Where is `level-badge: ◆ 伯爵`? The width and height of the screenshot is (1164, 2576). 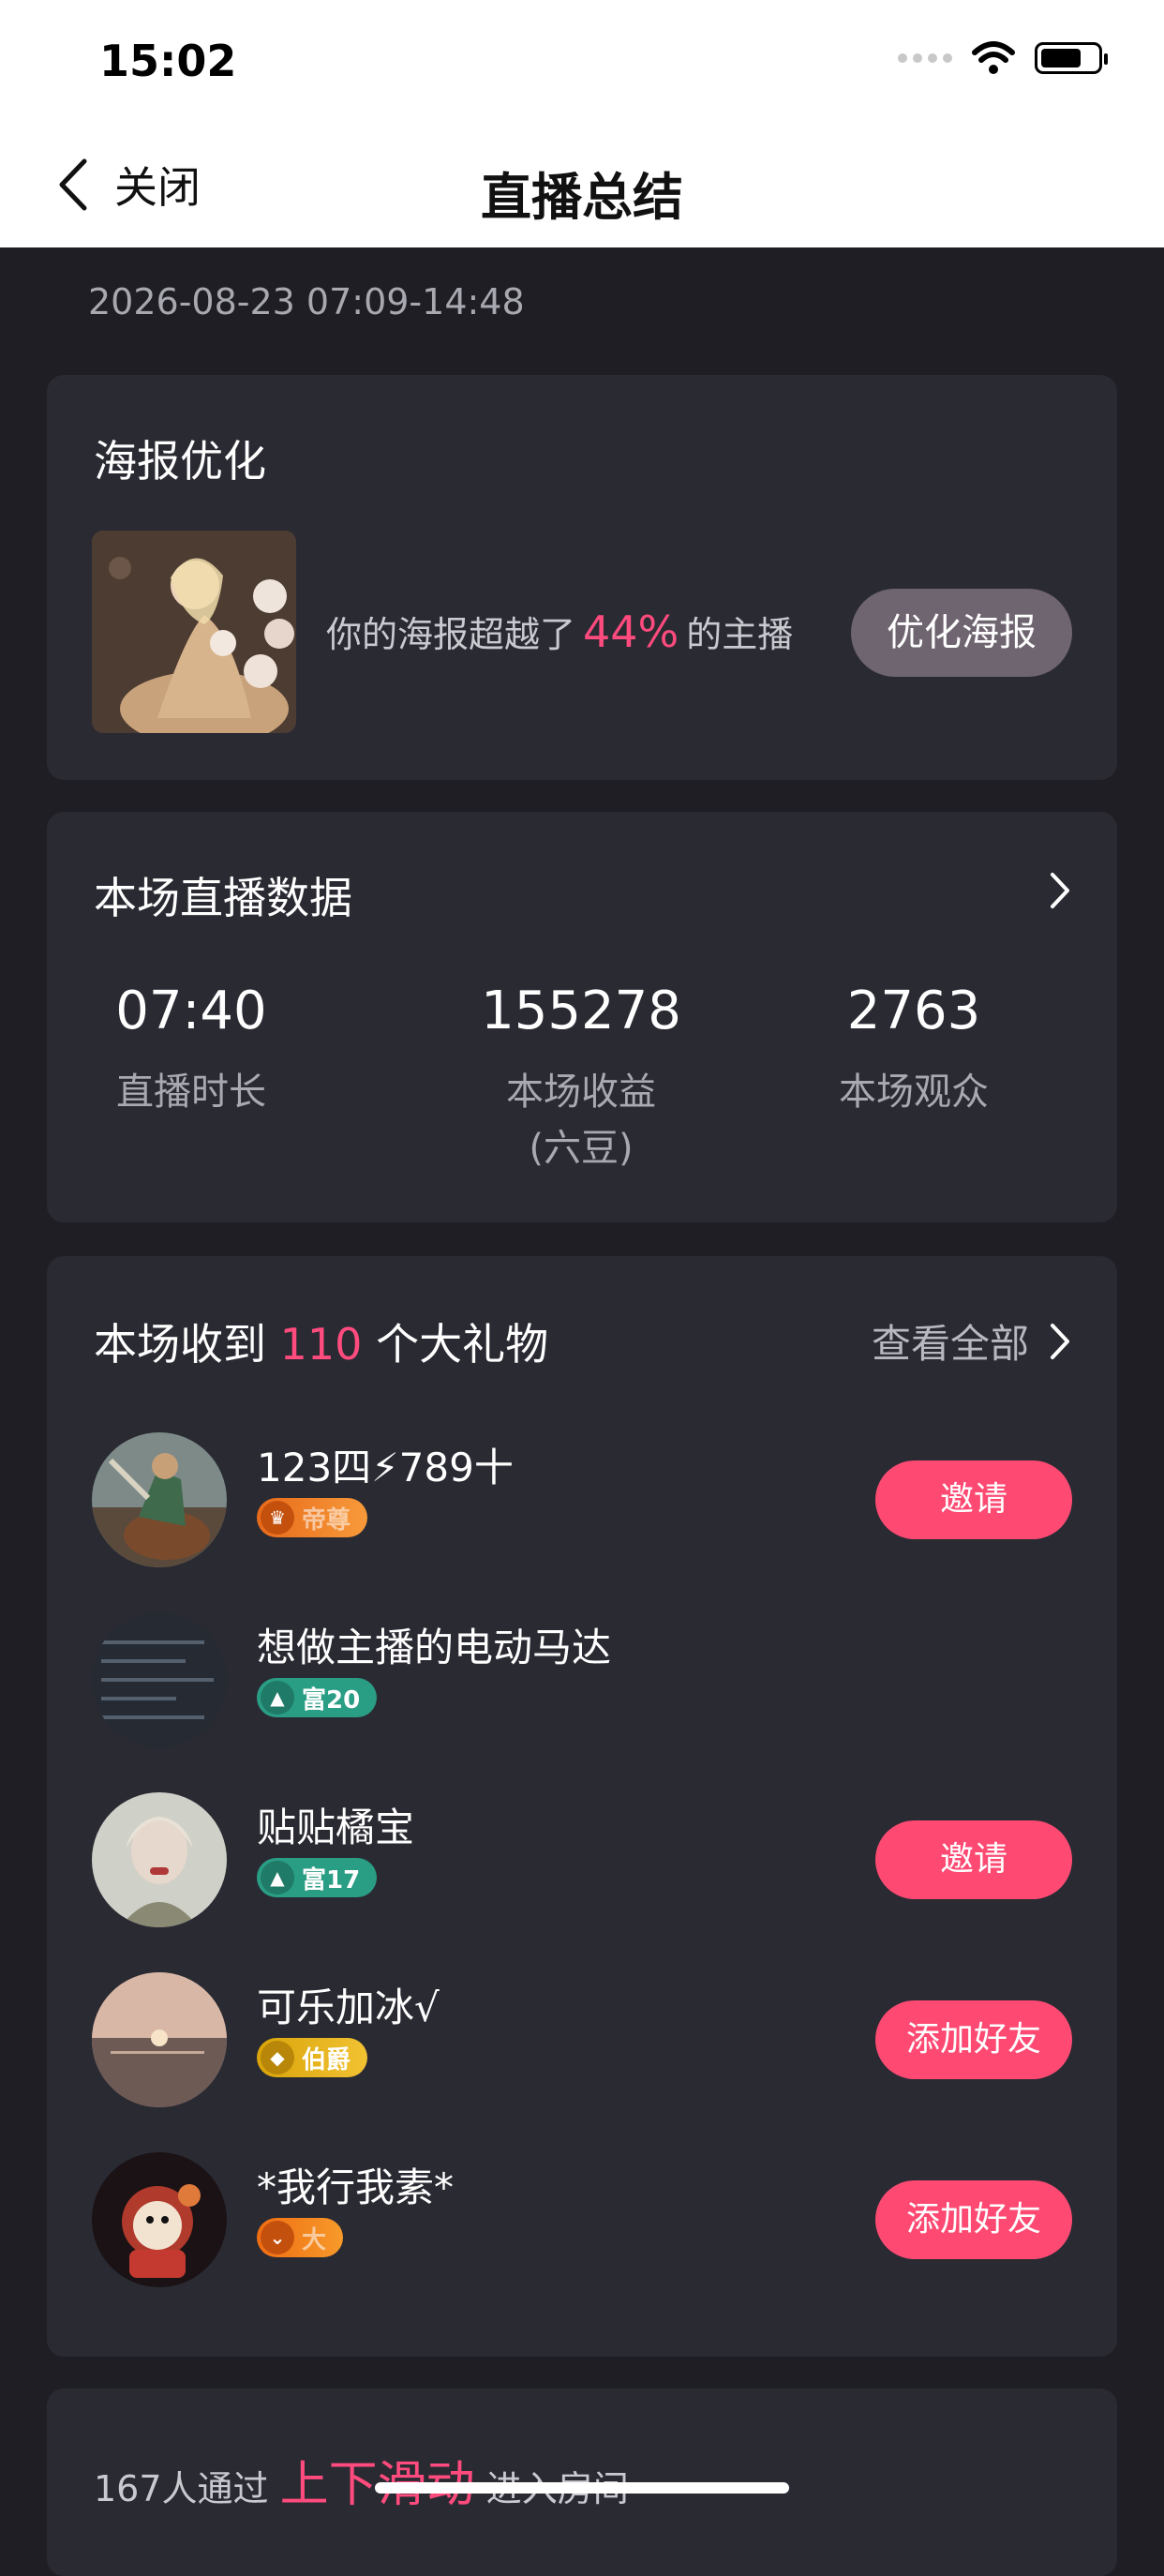
level-badge: ◆ 伯爵 is located at coordinates (312, 2057).